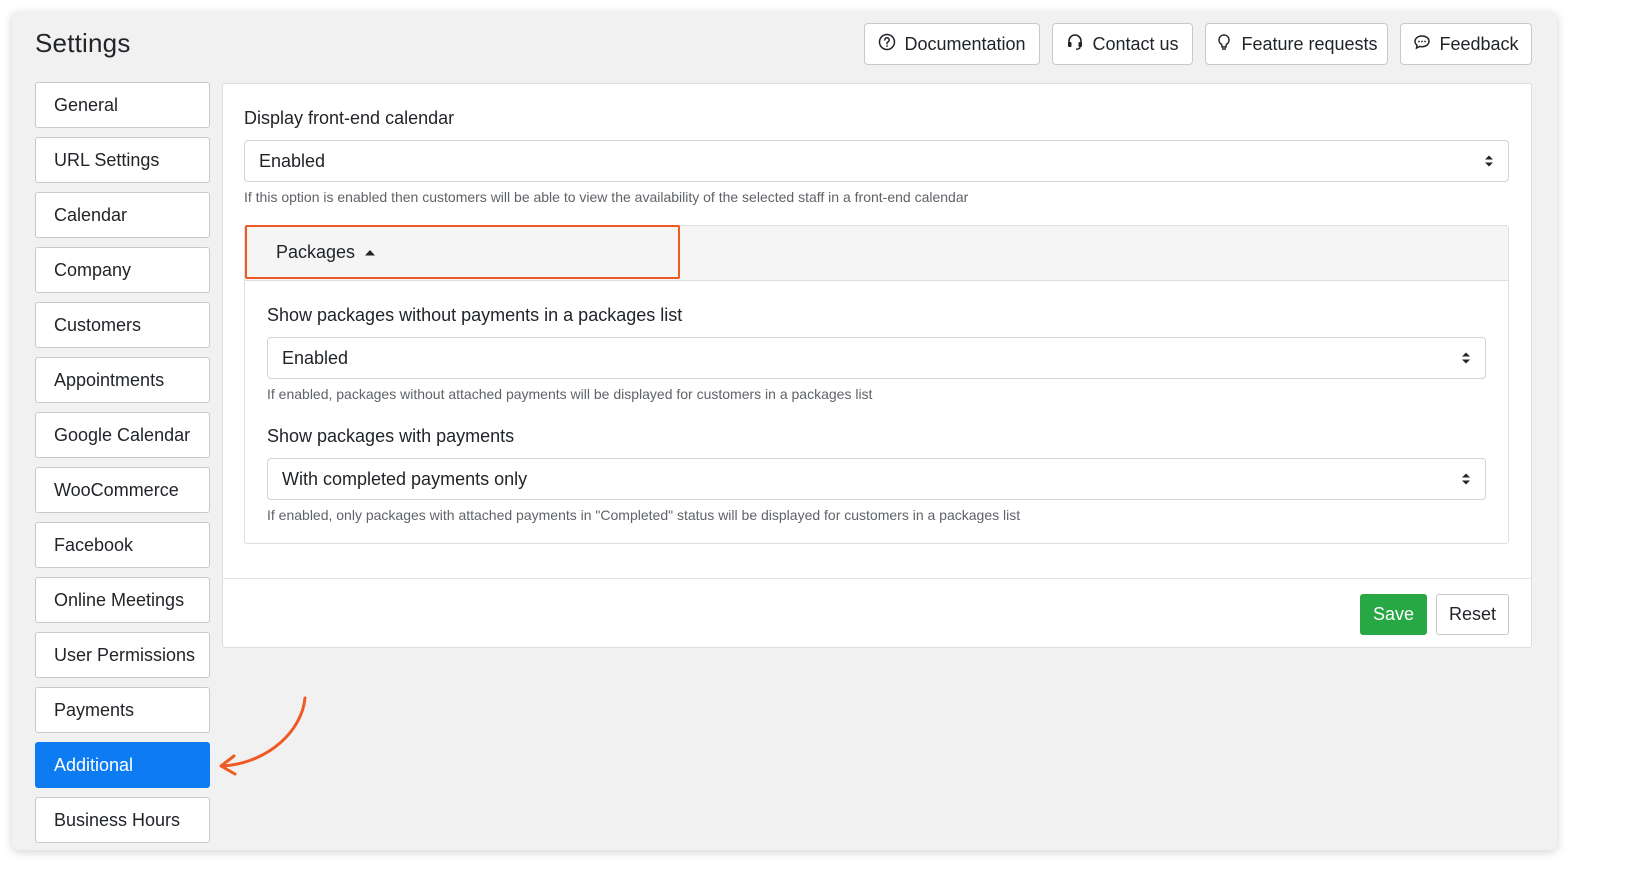 This screenshot has width=1628, height=896. What do you see at coordinates (122, 105) in the screenshot?
I see `sidebar-item-general: General` at bounding box center [122, 105].